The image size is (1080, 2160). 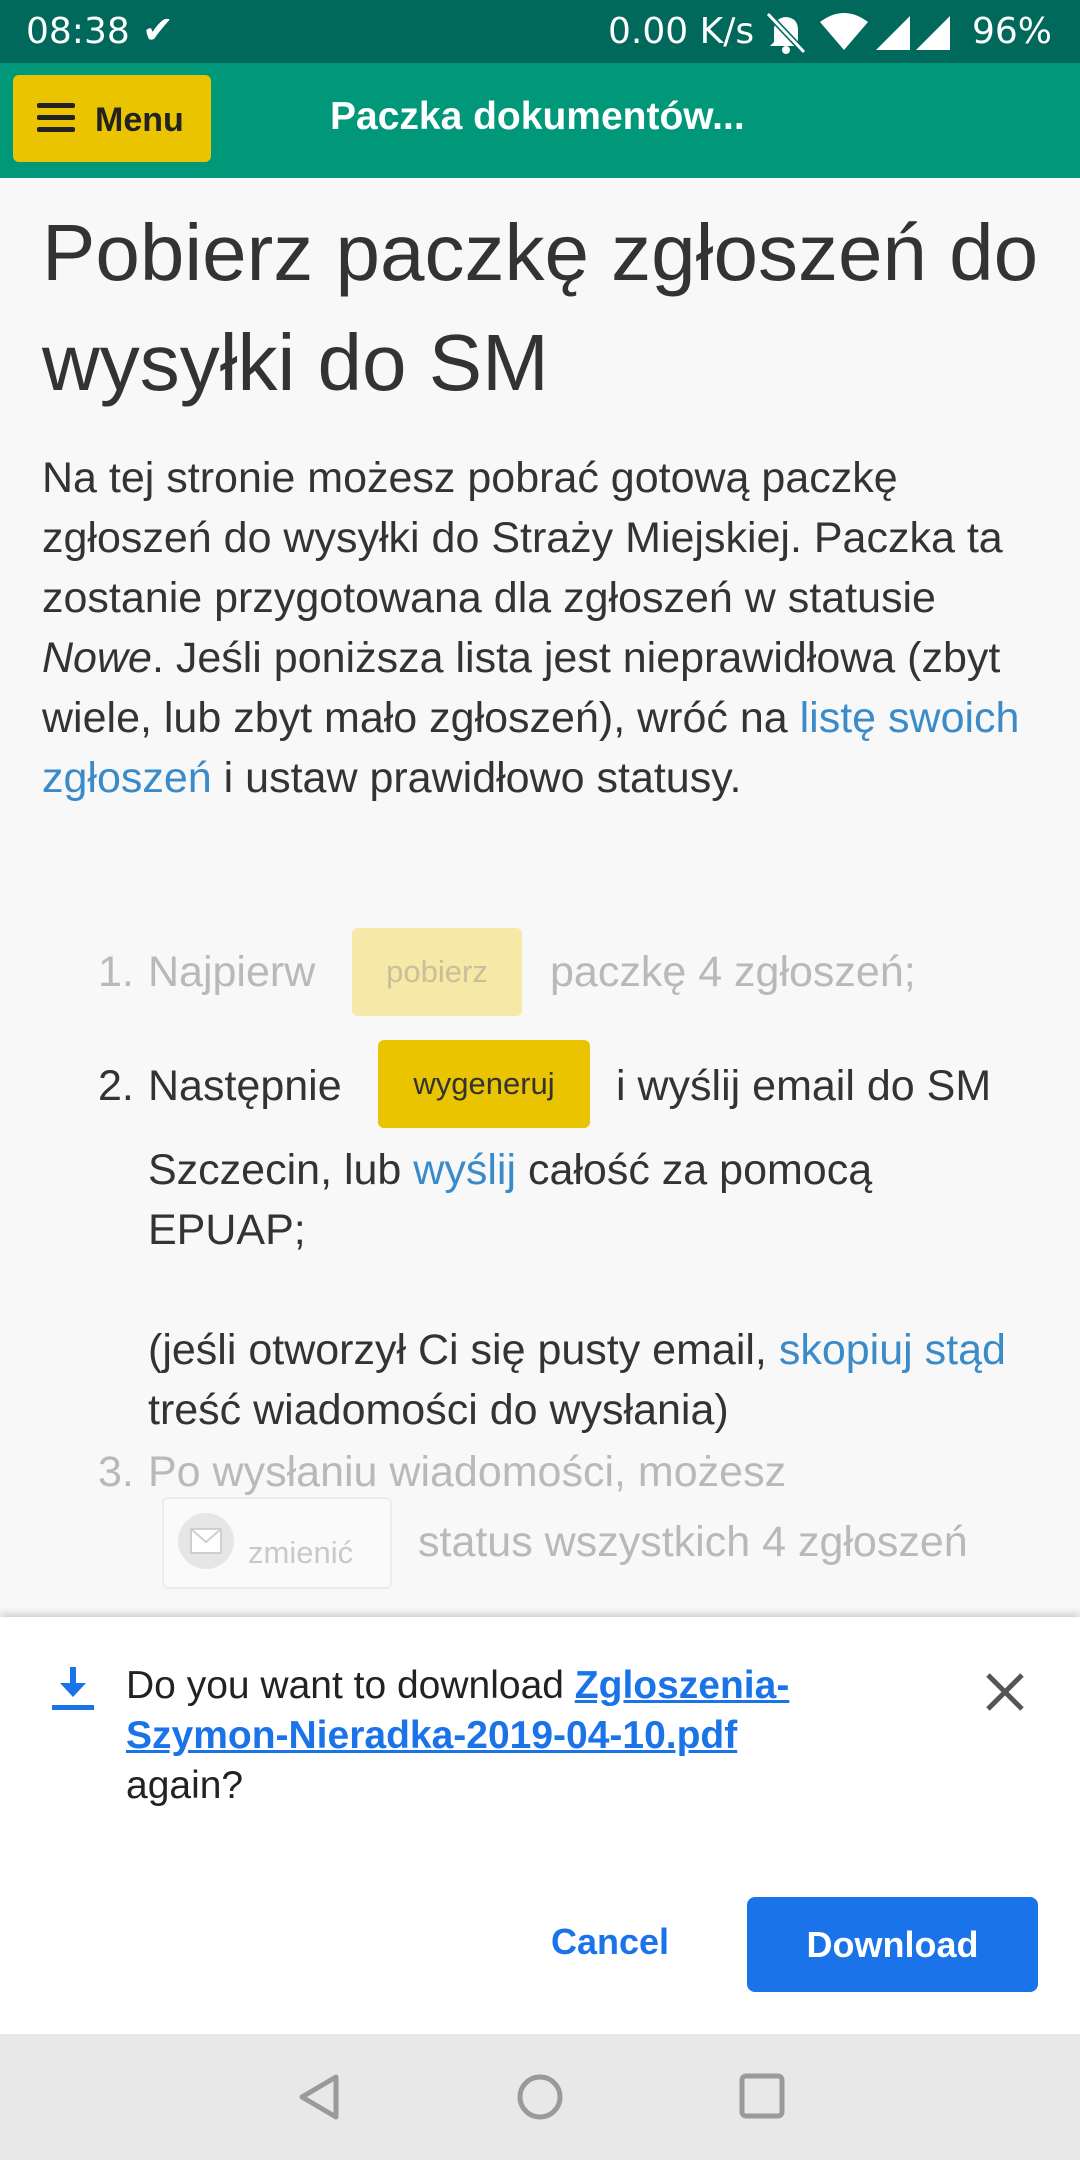 I want to click on step-number: 3., so click(x=116, y=1472).